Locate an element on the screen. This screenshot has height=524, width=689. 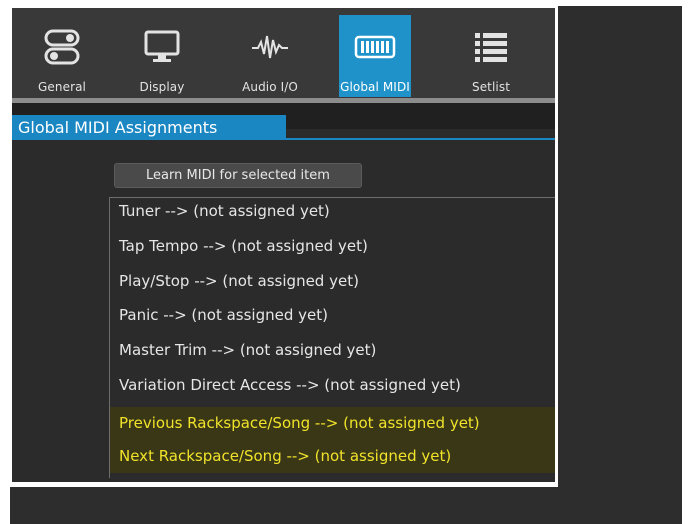
keyboard-icon is located at coordinates (375, 47).